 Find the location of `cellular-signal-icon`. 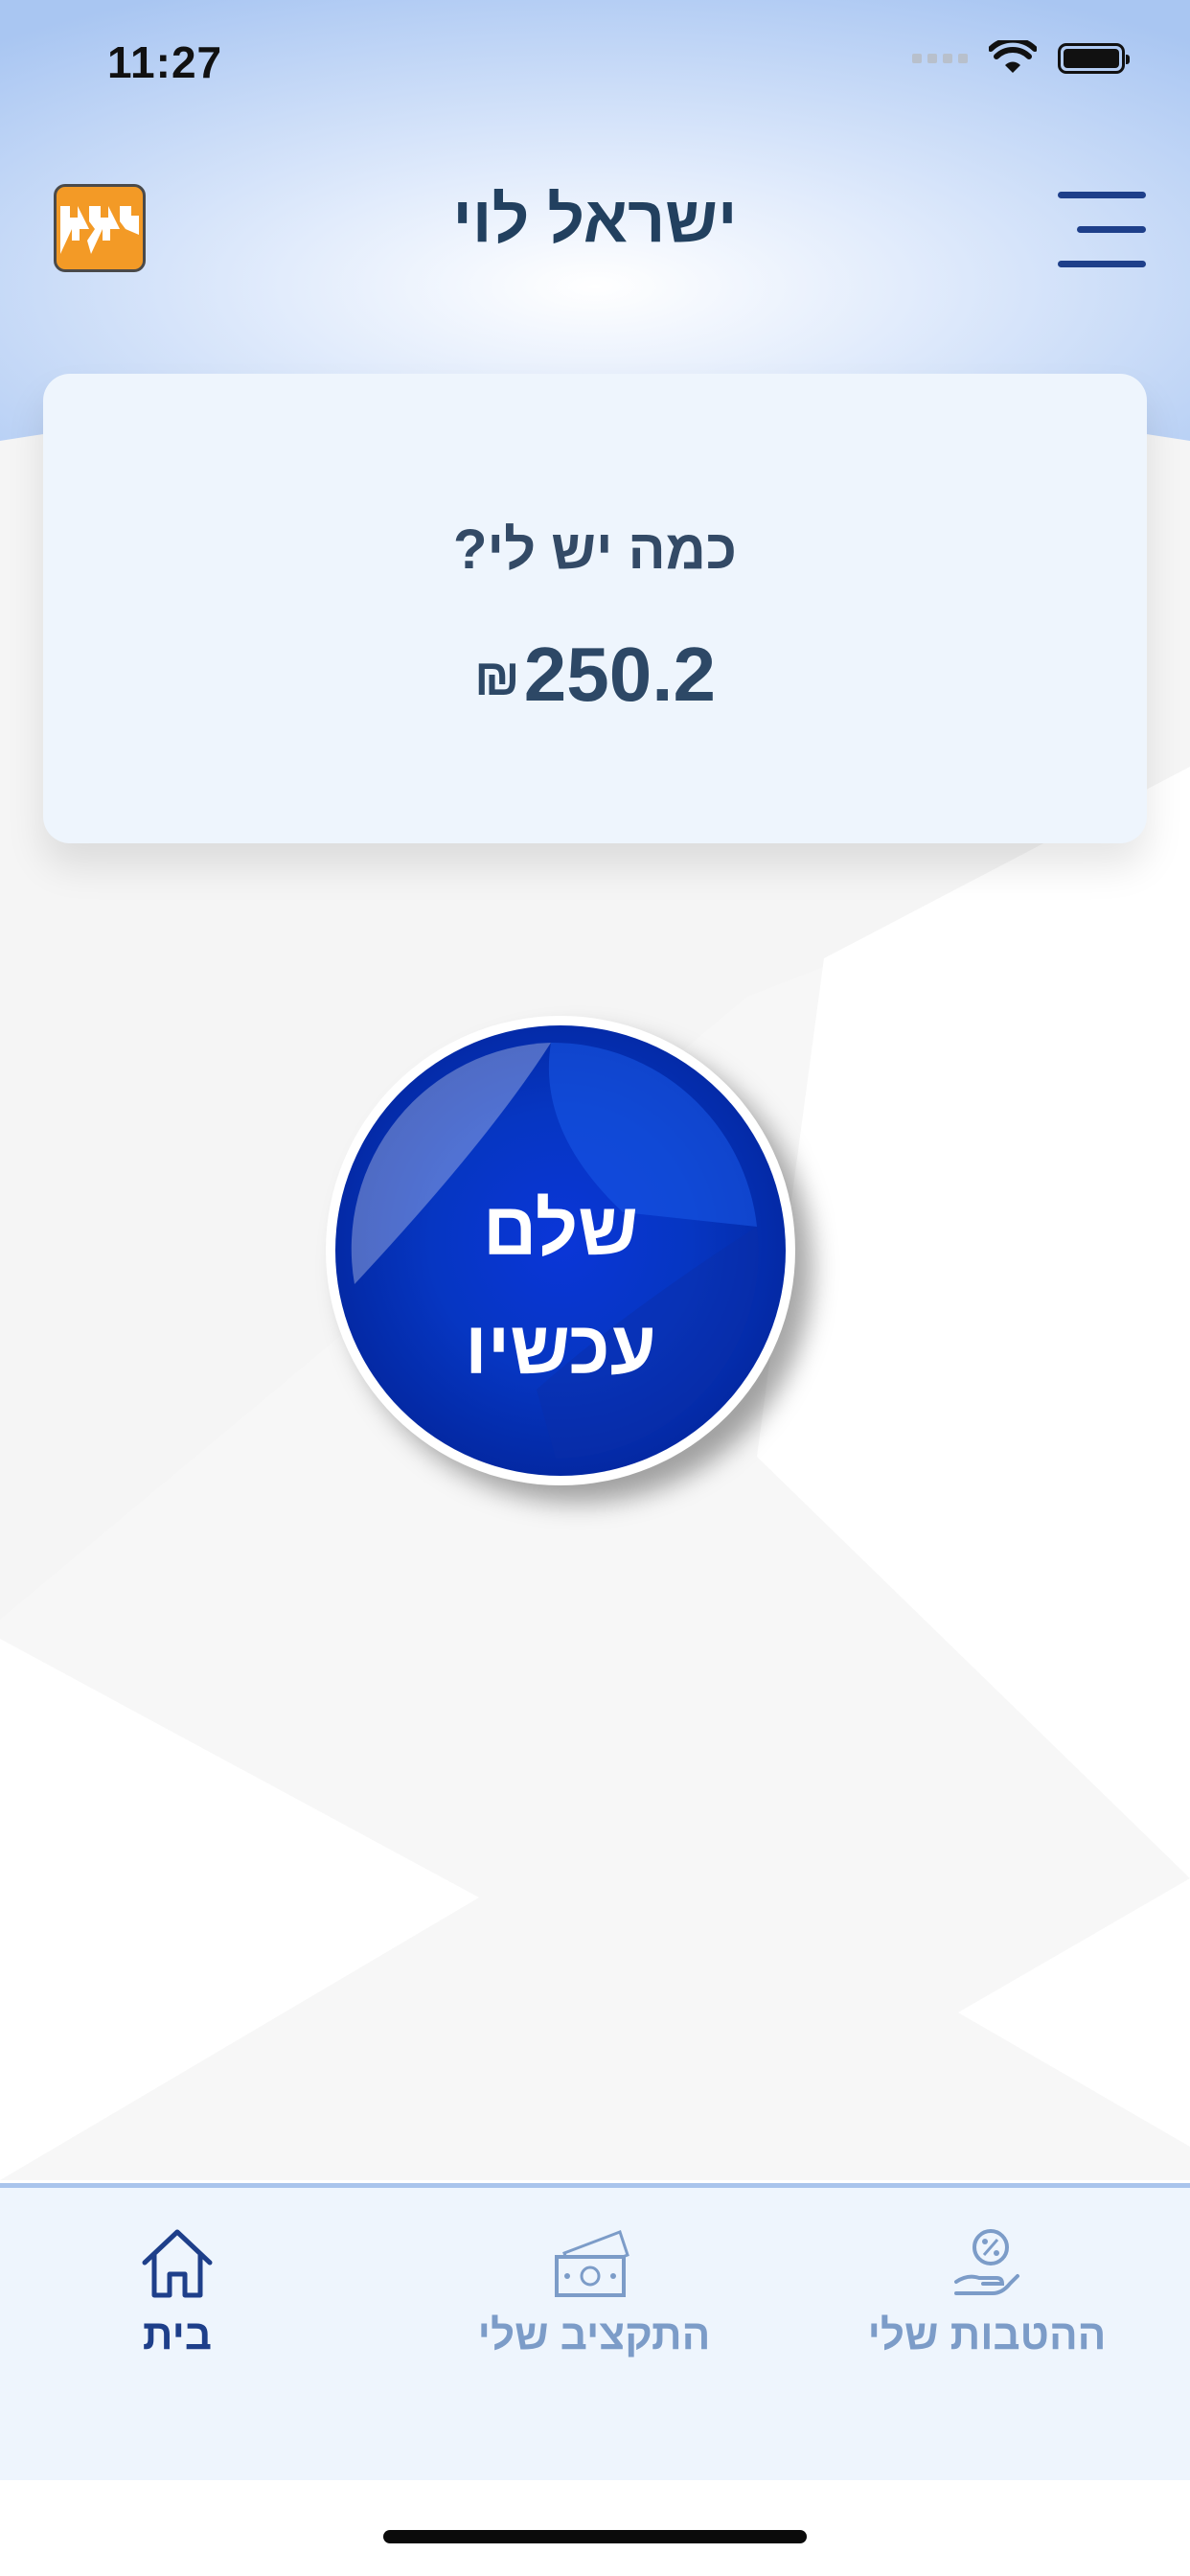

cellular-signal-icon is located at coordinates (940, 58).